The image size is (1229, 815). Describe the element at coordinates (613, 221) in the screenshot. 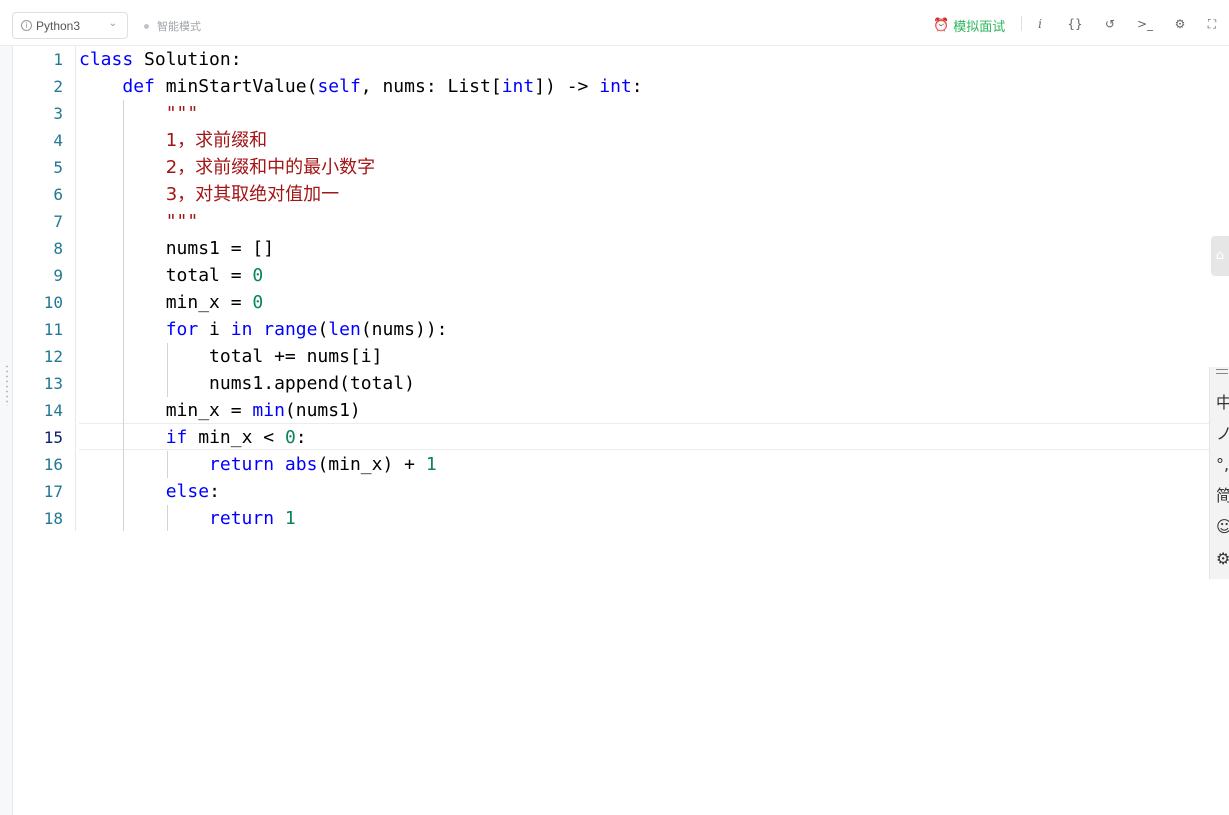

I see `code-line: 7 """` at that location.